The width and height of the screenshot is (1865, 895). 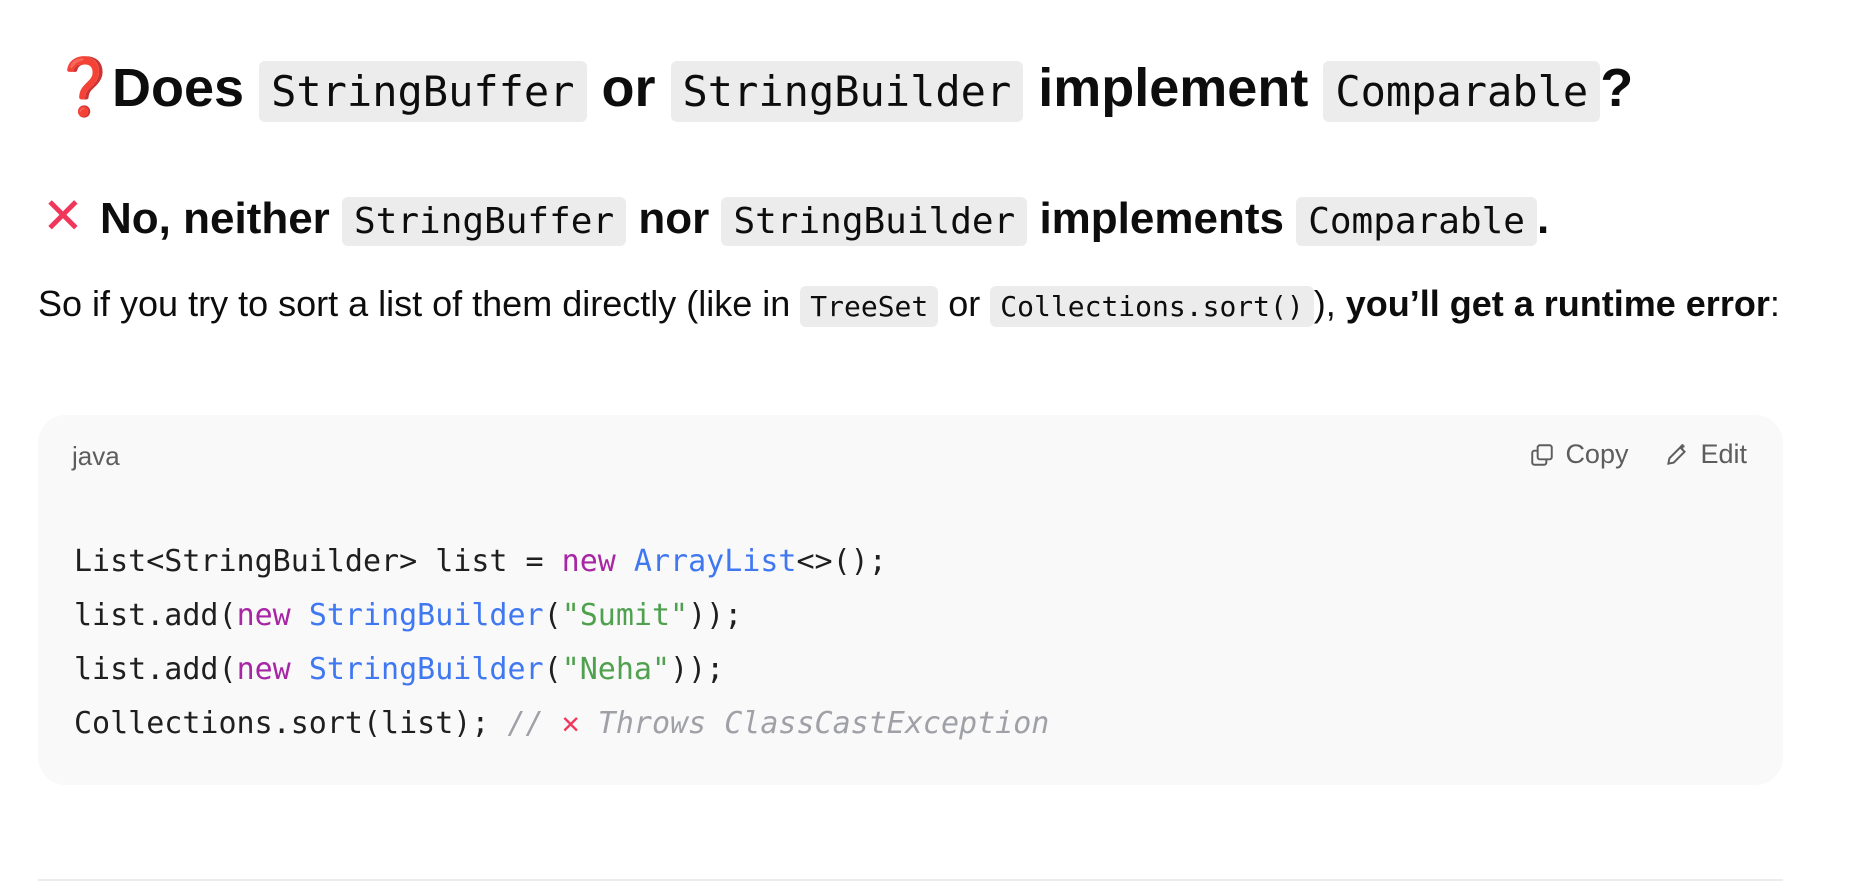 What do you see at coordinates (625, 615) in the screenshot?
I see `code-token: "Sumit"` at bounding box center [625, 615].